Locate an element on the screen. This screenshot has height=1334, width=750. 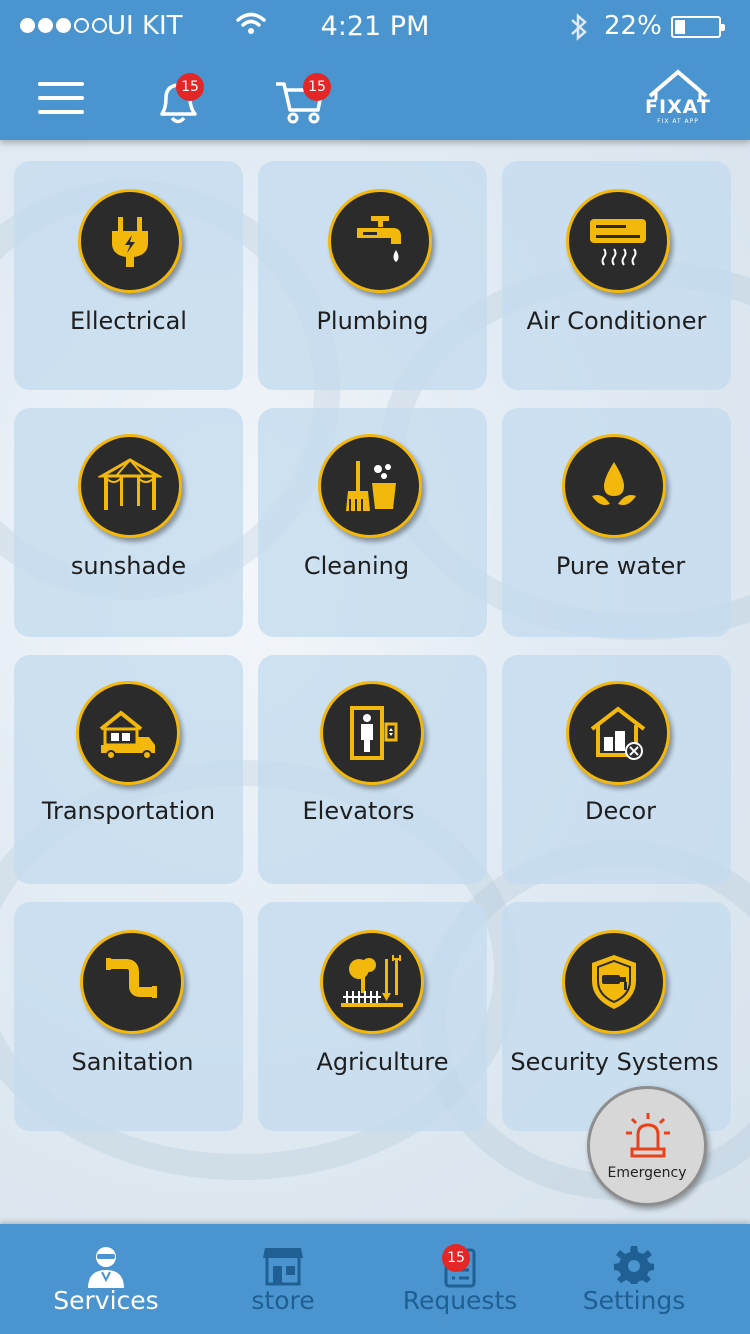
category-transportation: Transportation is located at coordinates (128, 769).